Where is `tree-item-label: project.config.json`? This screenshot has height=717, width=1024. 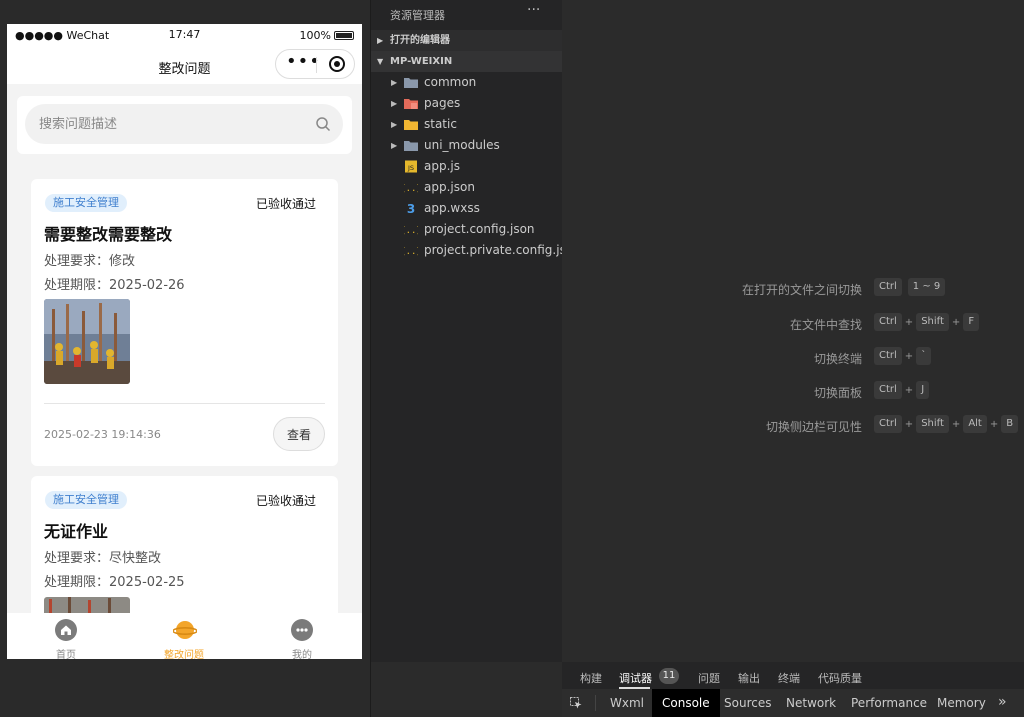 tree-item-label: project.config.json is located at coordinates (479, 229).